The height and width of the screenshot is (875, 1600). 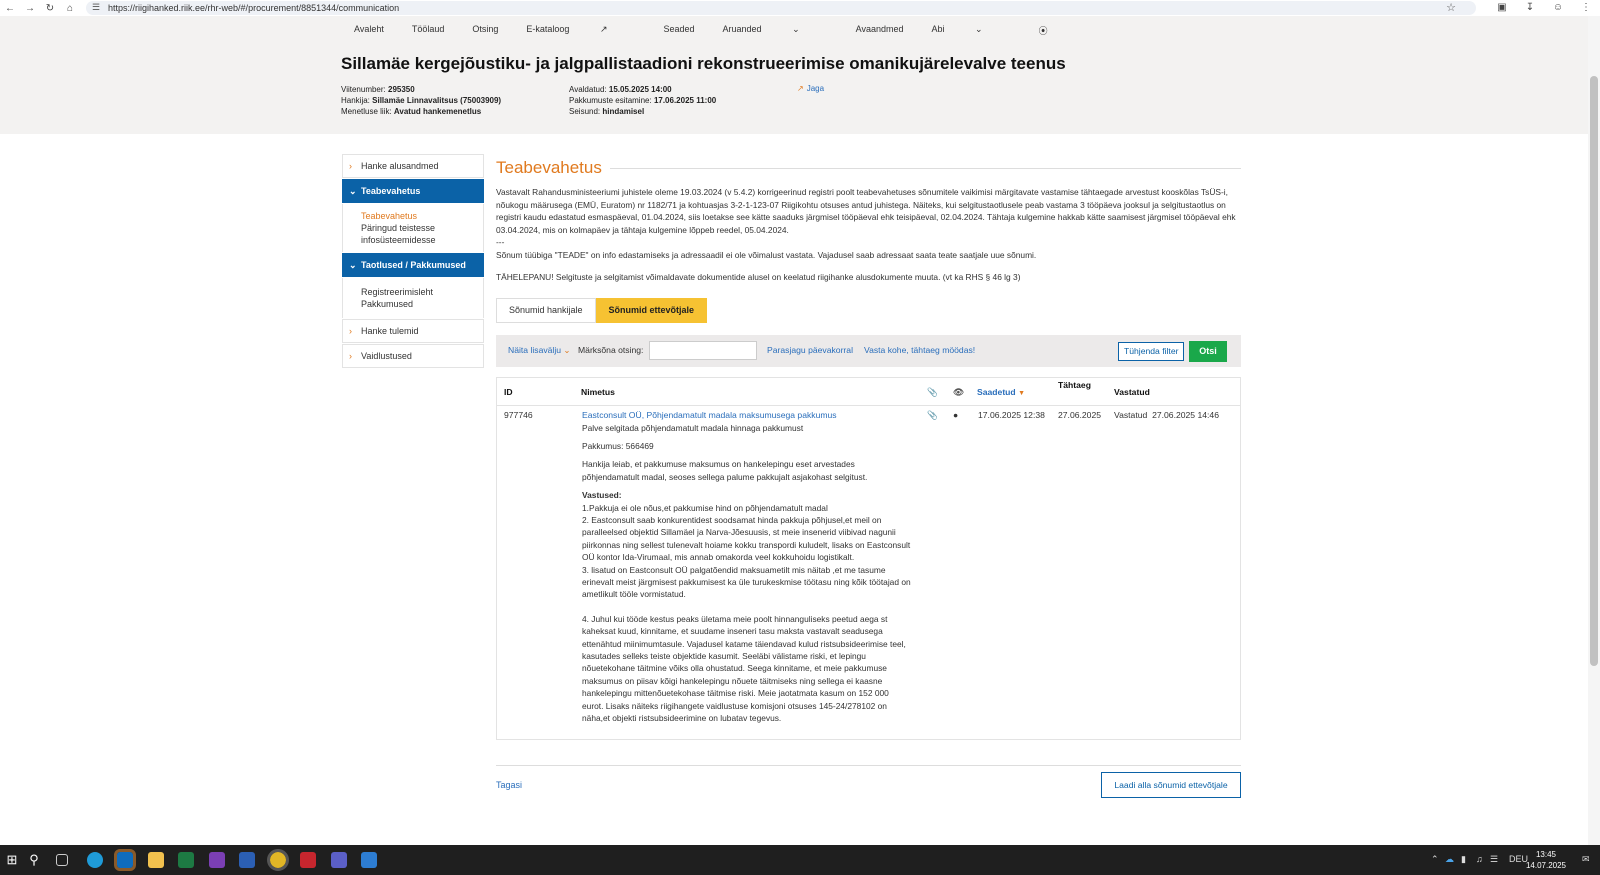 I want to click on person-icon: ●, so click(x=956, y=414).